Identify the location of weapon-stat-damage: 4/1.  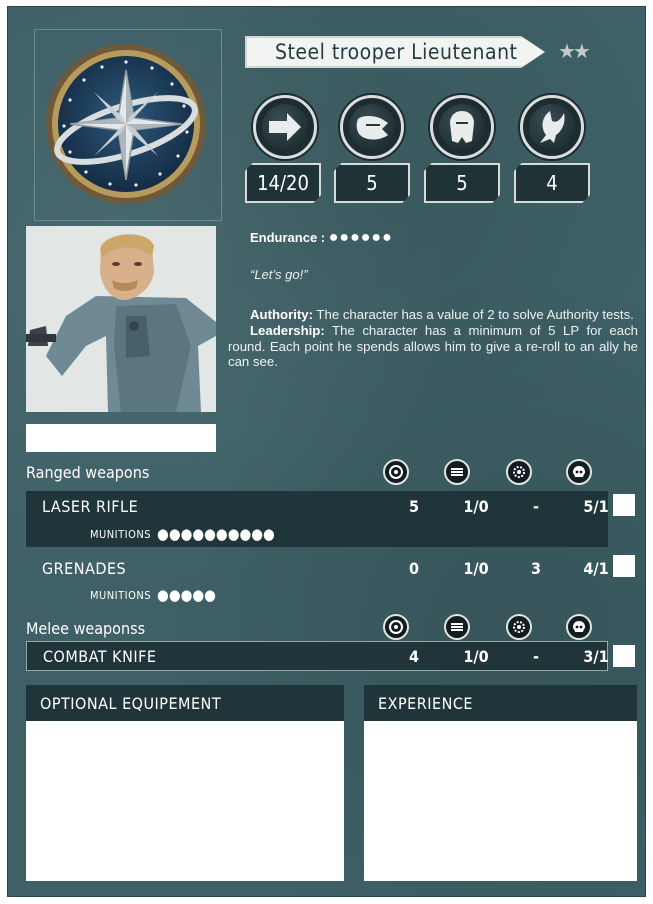
(596, 568).